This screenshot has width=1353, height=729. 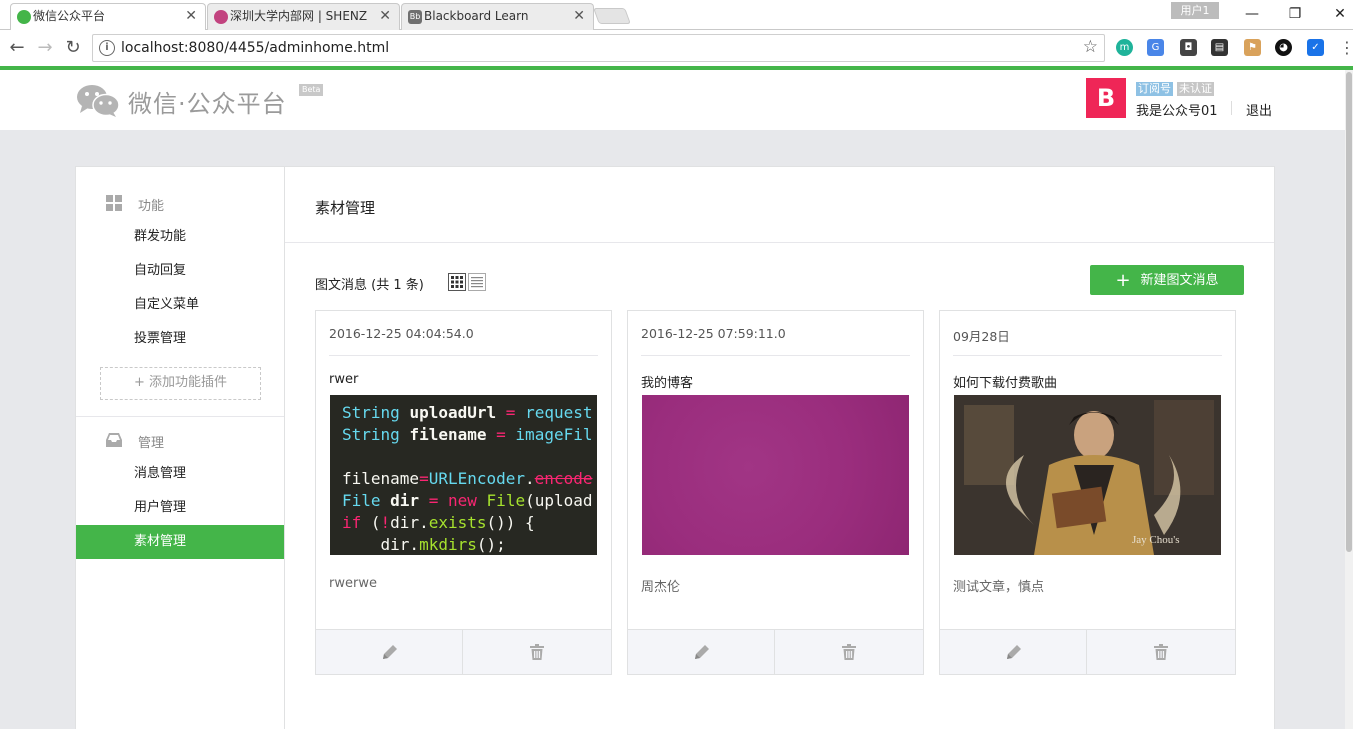 What do you see at coordinates (1231, 108) in the screenshot?
I see `header-divider` at bounding box center [1231, 108].